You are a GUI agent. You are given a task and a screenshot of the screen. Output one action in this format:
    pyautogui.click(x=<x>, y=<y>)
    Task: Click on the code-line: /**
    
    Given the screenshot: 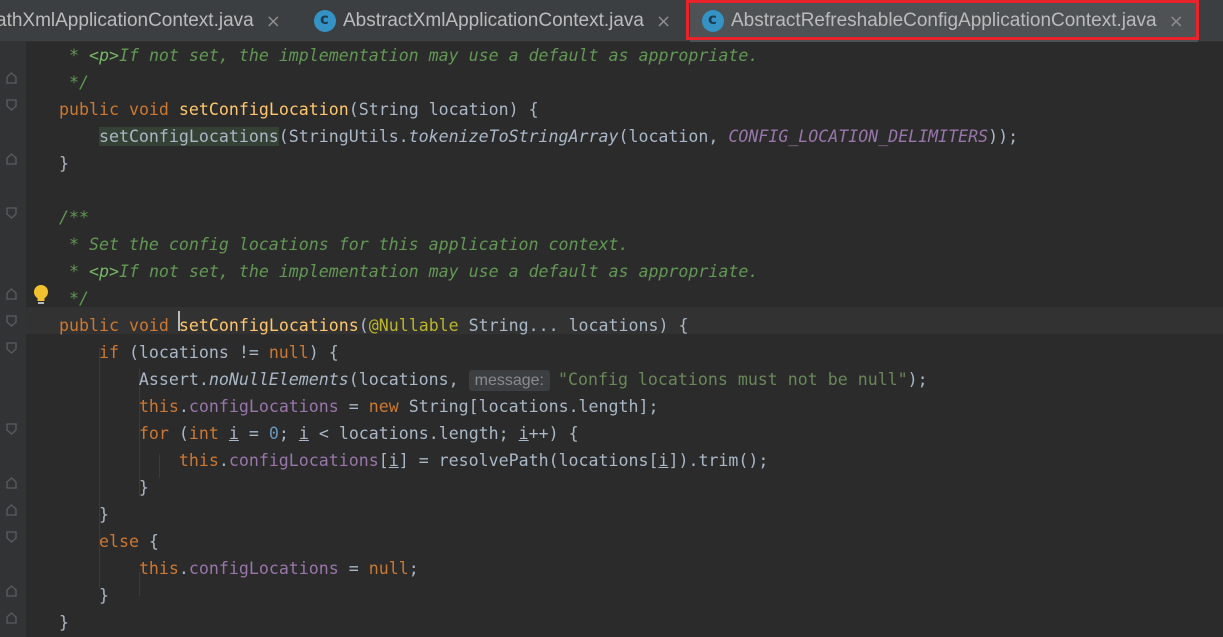 What is the action you would take?
    pyautogui.click(x=74, y=217)
    